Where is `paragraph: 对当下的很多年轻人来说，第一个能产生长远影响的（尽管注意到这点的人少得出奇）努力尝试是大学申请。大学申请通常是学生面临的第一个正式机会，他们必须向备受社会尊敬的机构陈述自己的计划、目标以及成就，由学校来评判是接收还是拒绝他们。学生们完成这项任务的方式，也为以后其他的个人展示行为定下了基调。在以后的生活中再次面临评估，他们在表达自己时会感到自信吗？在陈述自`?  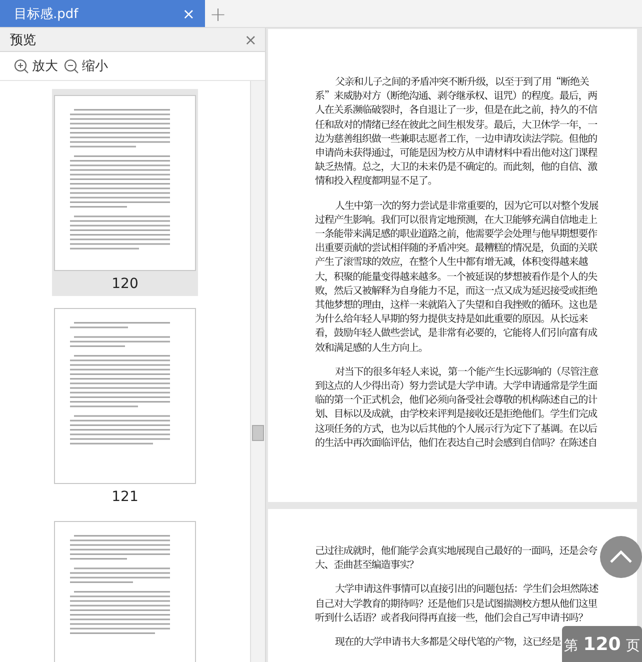
paragraph: 对当下的很多年轻人来说，第一个能产生长远影响的（尽管注意到这点的人少得出奇）努力尝试是大学申请。大学申请通常是学生面临的第一个正式机会，他们必须向备受社会尊敬的机构陈述自己的计划、目标以及成就，由学校来评判是接收还是拒绝他们。学生们完成这项任务的方式，也为以后其他的个人展示行为定下了基调。在以后的生活中再次面临评估，他们在表达自己时会感到自信吗？在陈述自 is located at coordinates (457, 407).